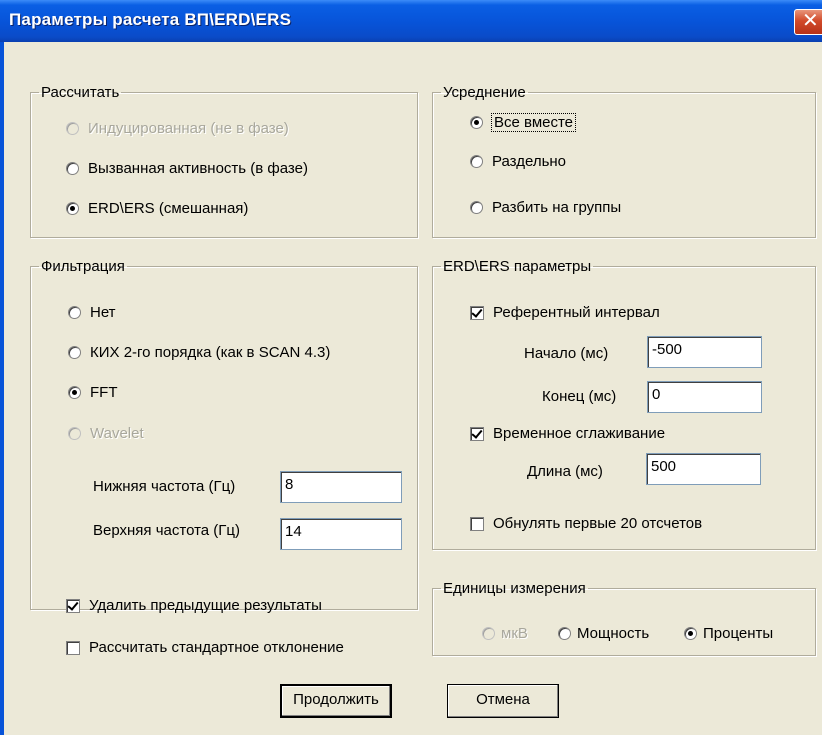 The width and height of the screenshot is (822, 735). I want to click on radio-units-uv: мкВ, so click(505, 633).